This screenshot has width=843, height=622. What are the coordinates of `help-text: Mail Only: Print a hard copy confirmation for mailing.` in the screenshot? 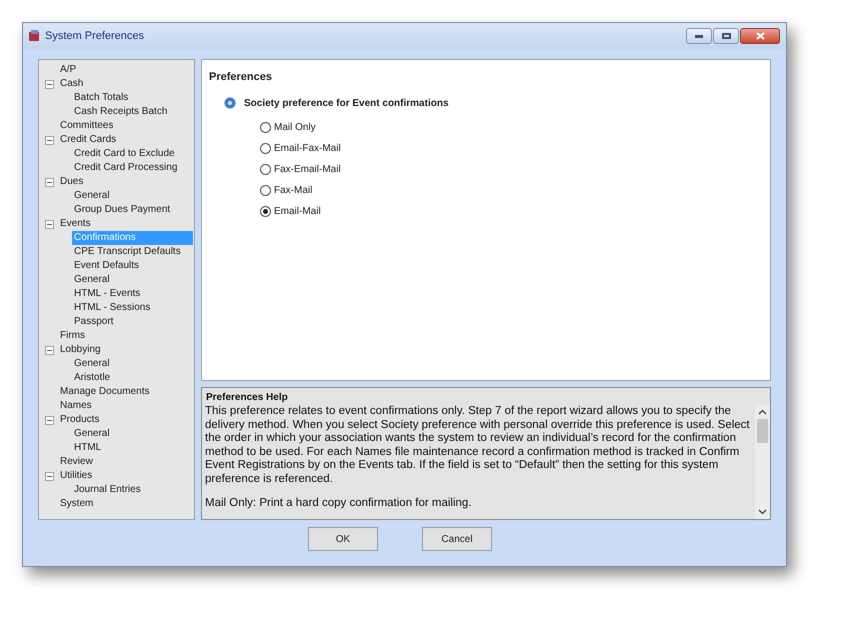 It's located at (339, 503).